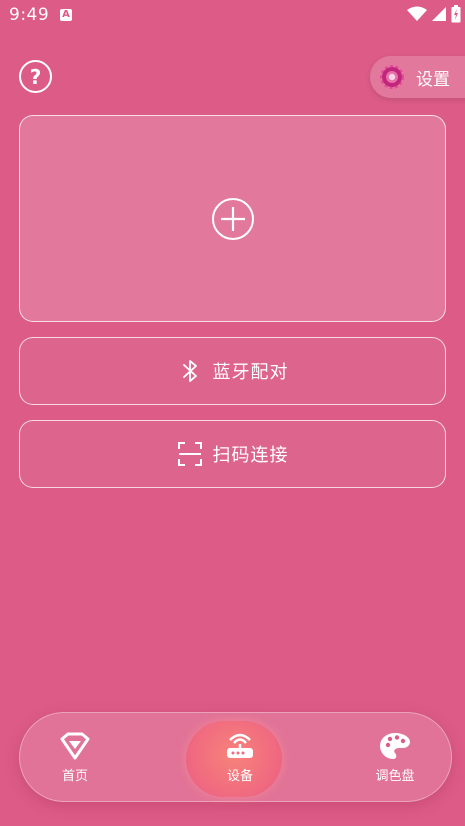 Image resolution: width=465 pixels, height=826 pixels. I want to click on bottom-nav: 首页 设备 调色盘, so click(235, 757).